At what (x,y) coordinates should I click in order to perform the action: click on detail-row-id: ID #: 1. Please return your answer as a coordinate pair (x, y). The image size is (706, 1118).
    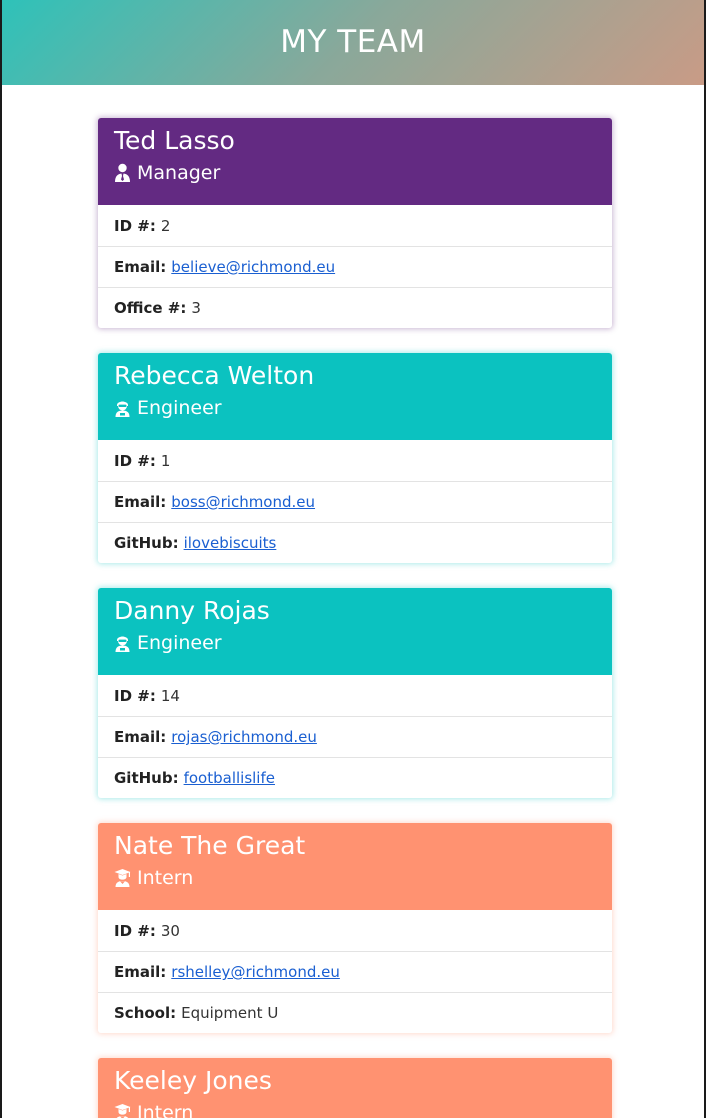
    Looking at the image, I should click on (355, 460).